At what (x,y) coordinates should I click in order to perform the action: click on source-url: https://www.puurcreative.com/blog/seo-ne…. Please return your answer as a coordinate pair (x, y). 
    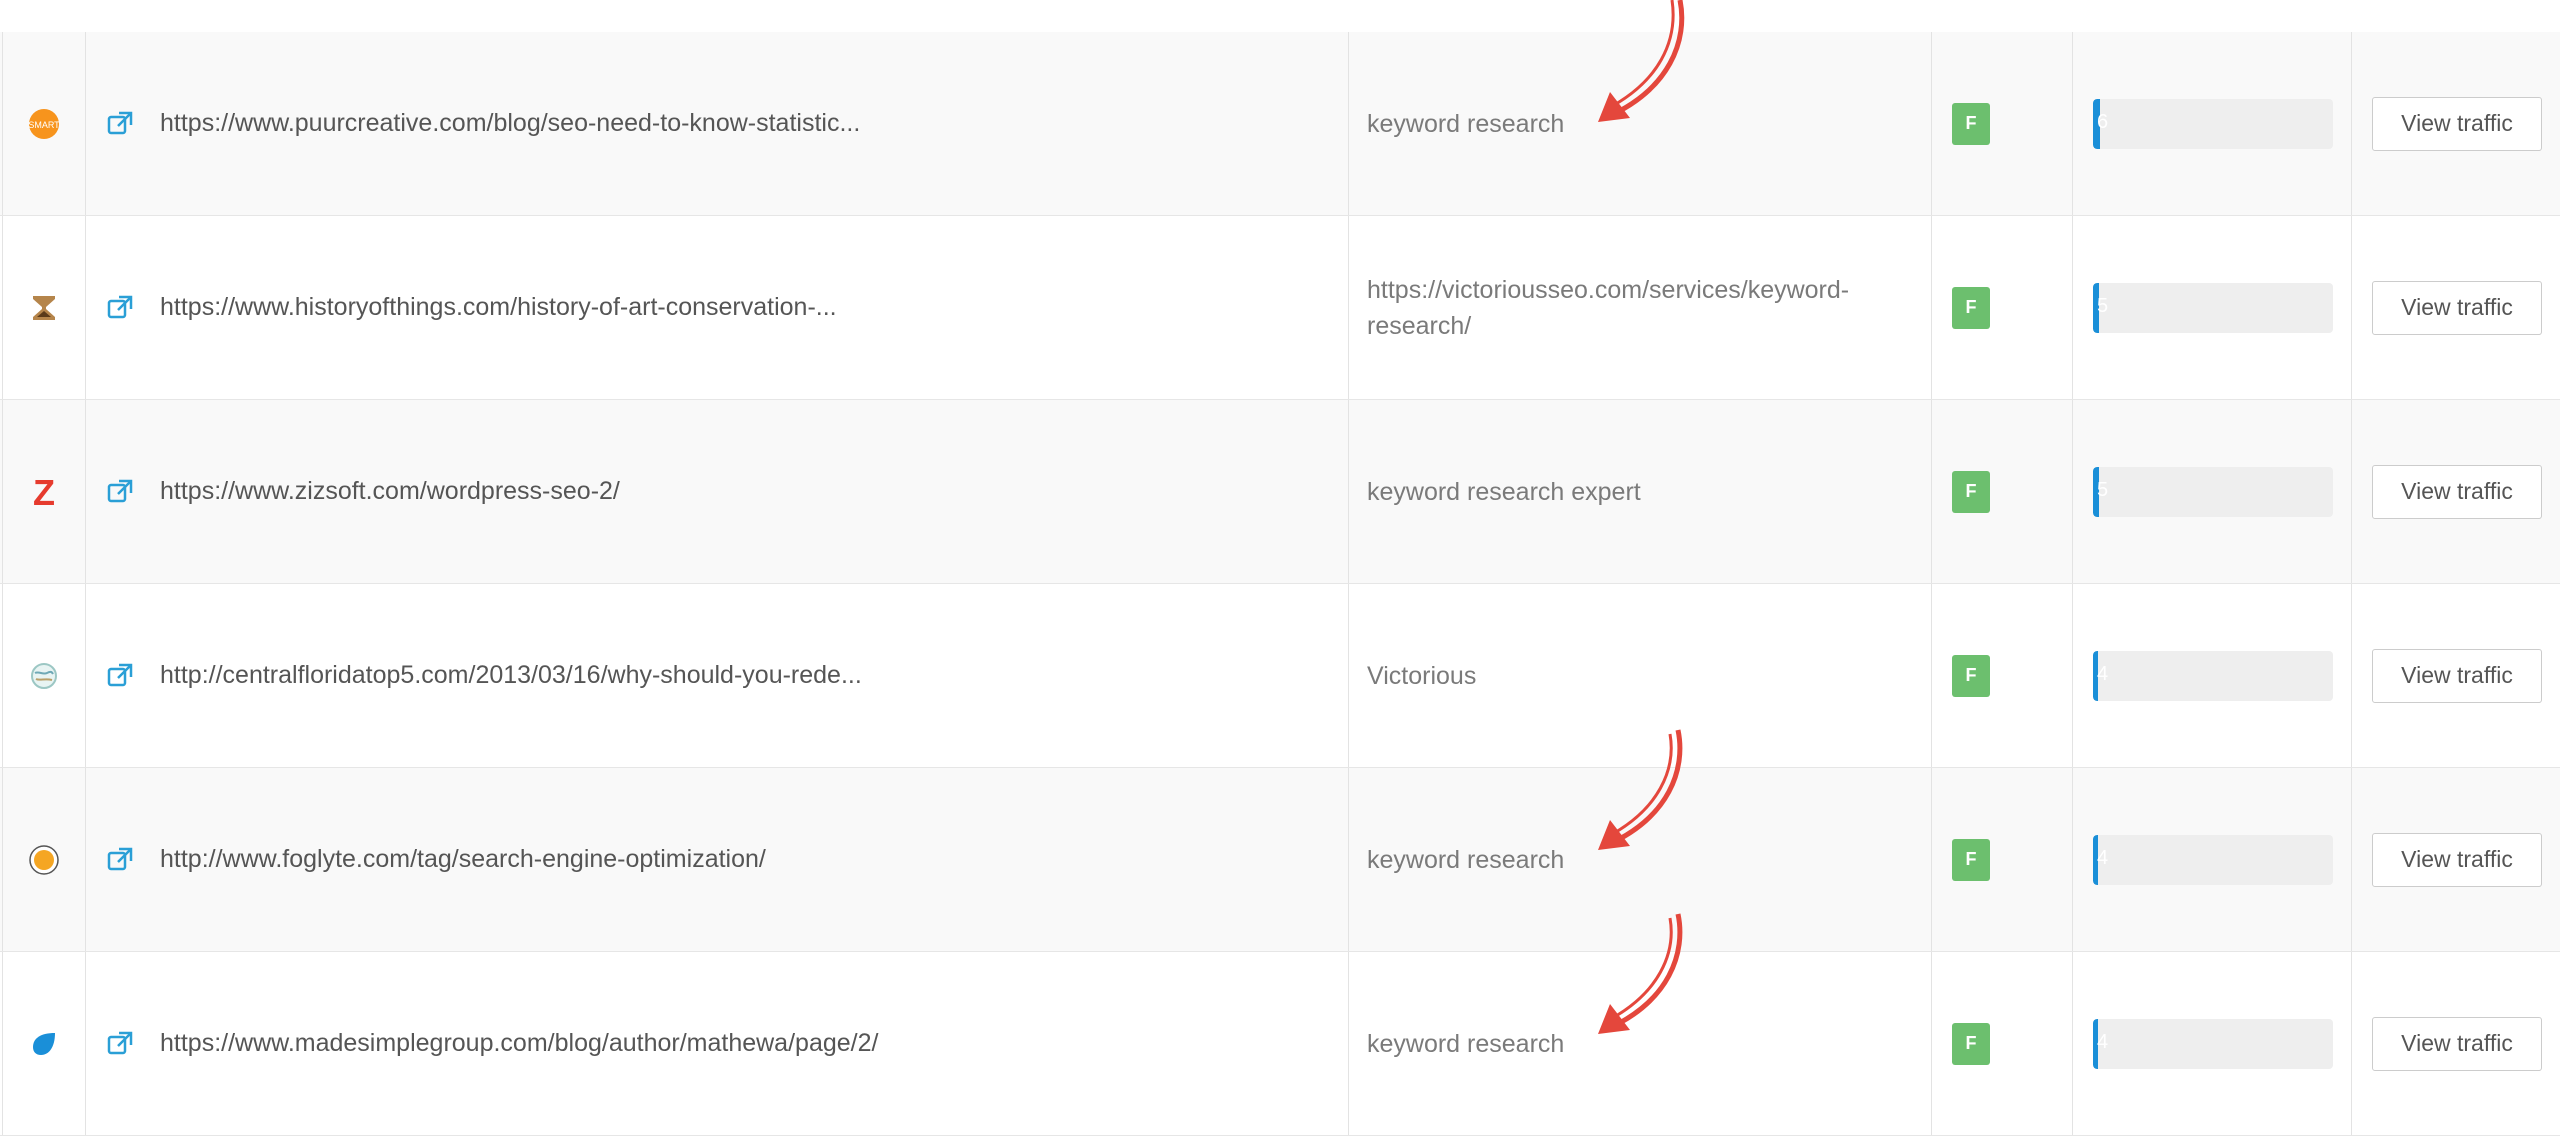
    Looking at the image, I should click on (510, 123).